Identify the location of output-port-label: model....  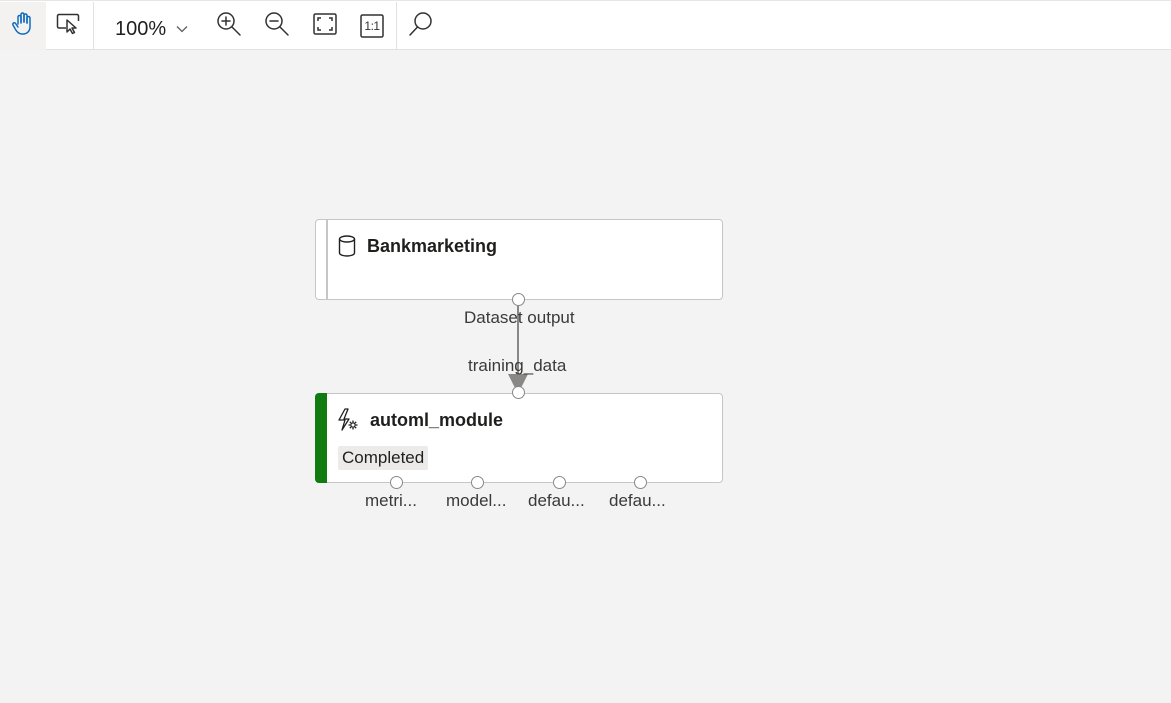
(476, 500).